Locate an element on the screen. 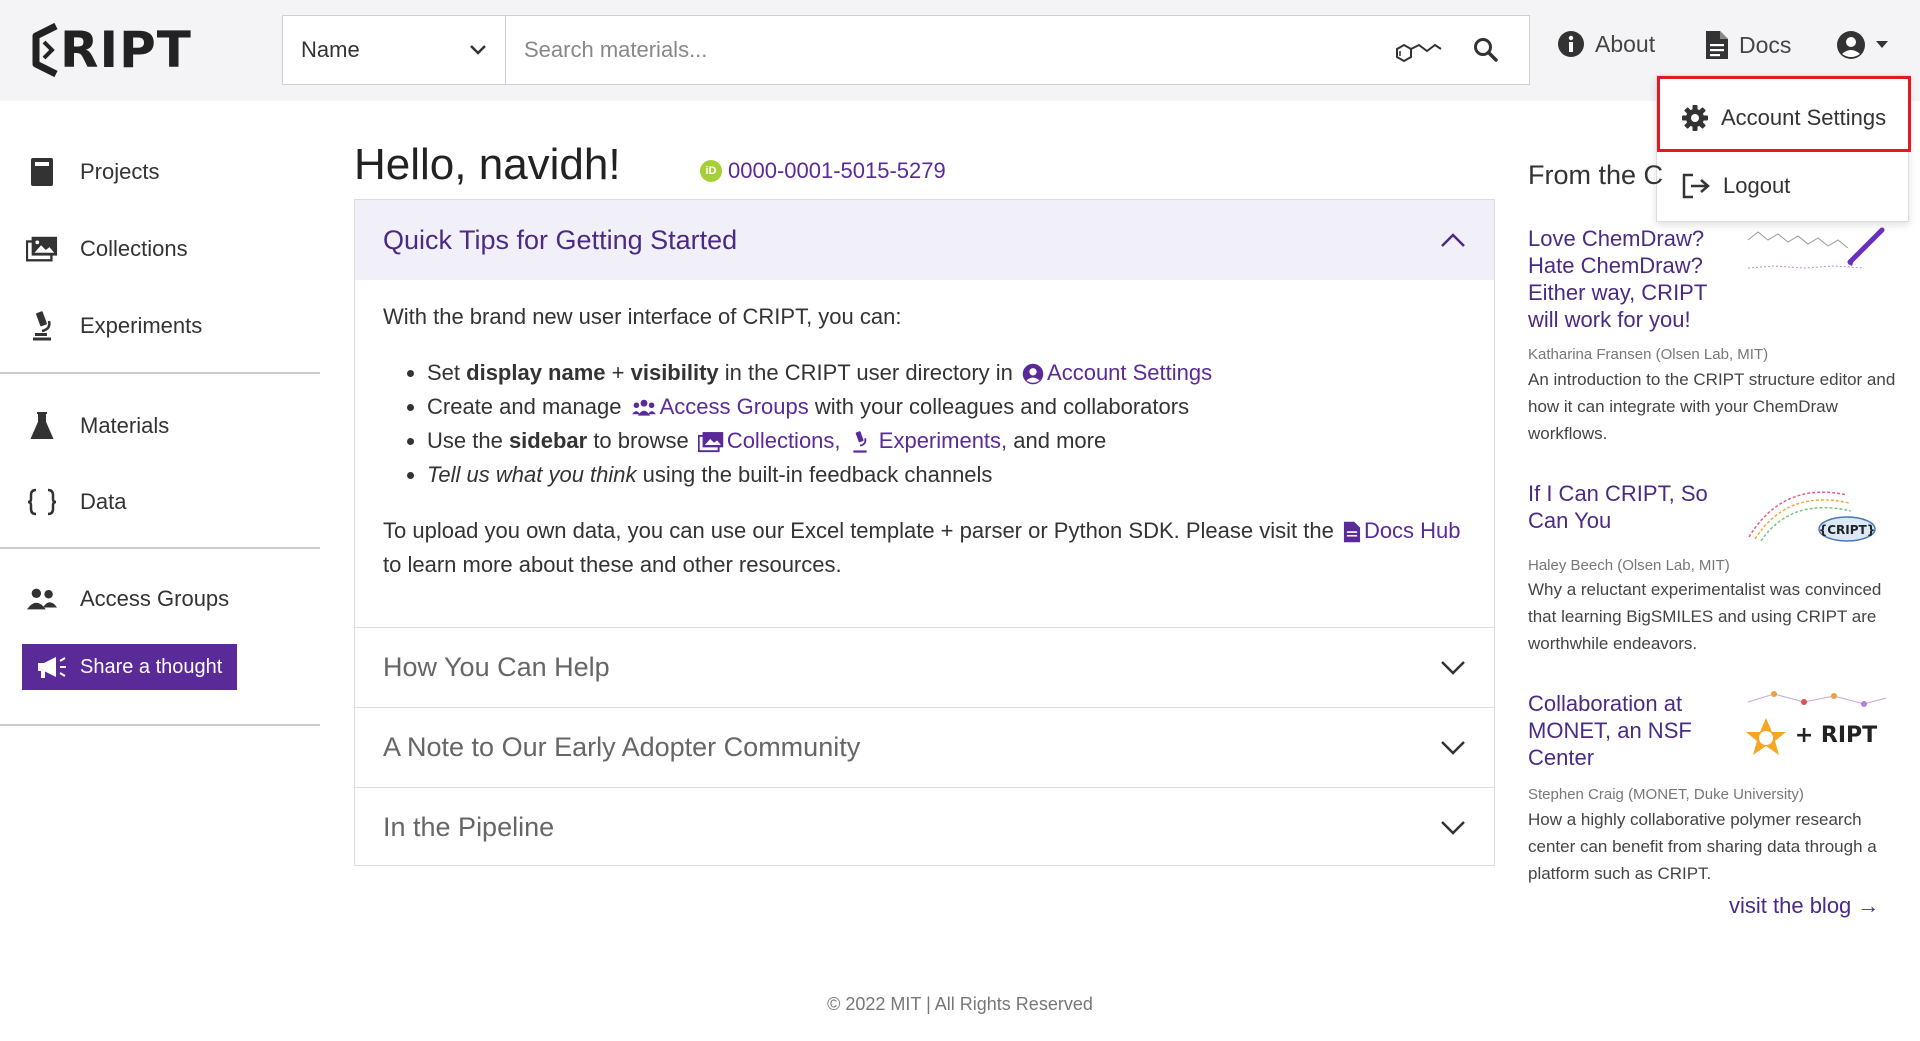 The height and width of the screenshot is (1041, 1920). accordion-header-how-you-can-help: How You Can Help is located at coordinates (924, 667).